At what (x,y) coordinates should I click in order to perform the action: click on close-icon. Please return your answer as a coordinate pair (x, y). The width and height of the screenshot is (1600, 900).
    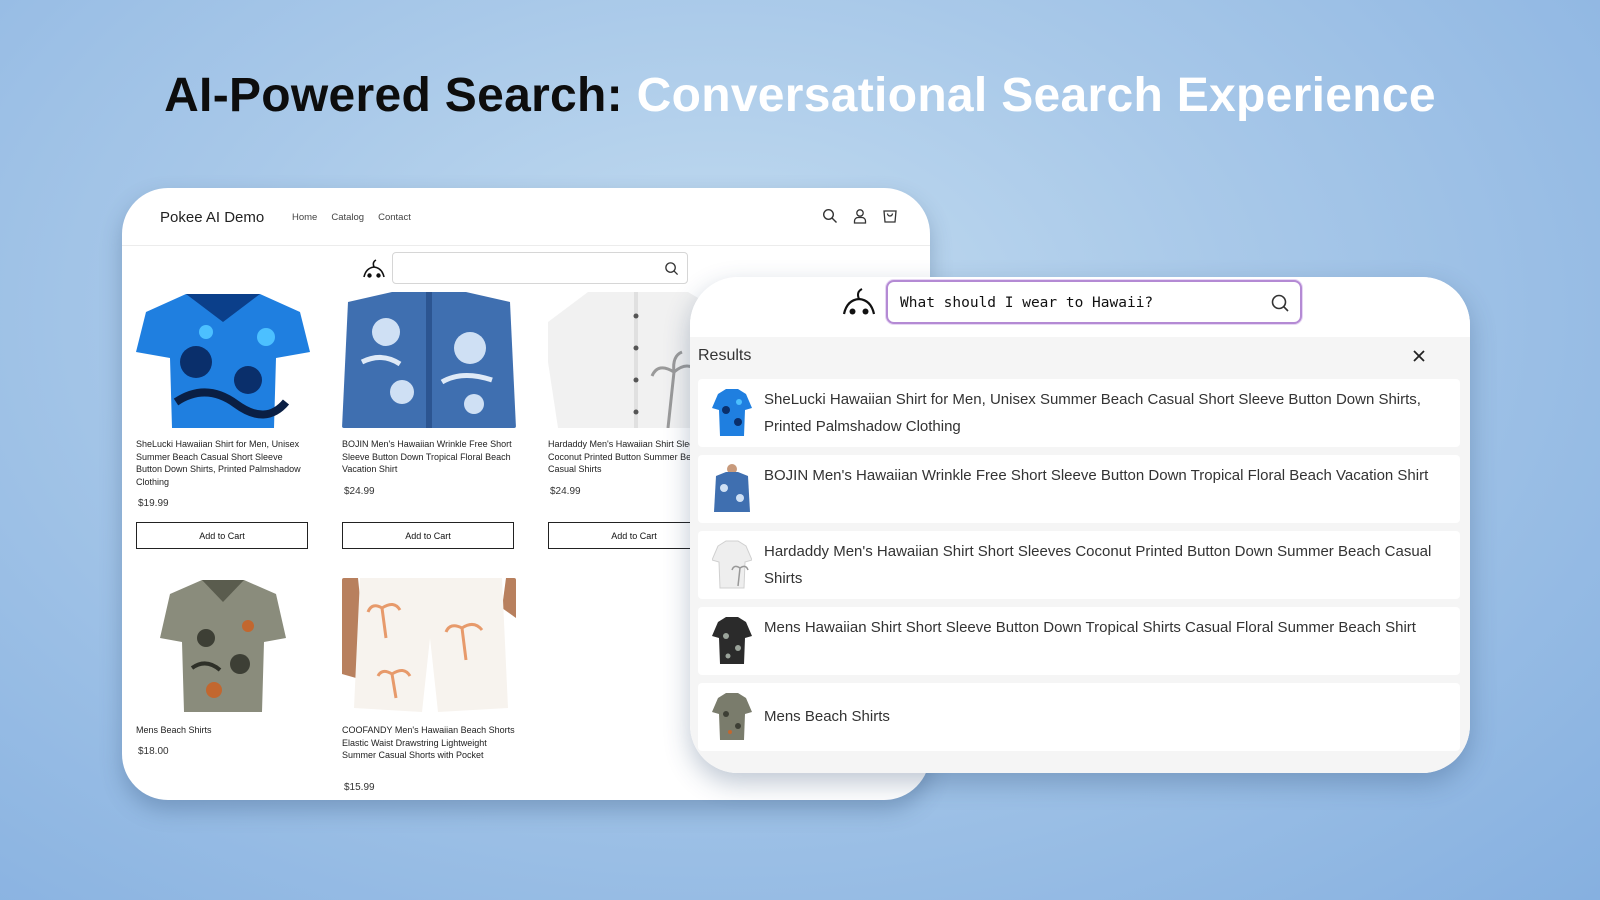
    Looking at the image, I should click on (1419, 356).